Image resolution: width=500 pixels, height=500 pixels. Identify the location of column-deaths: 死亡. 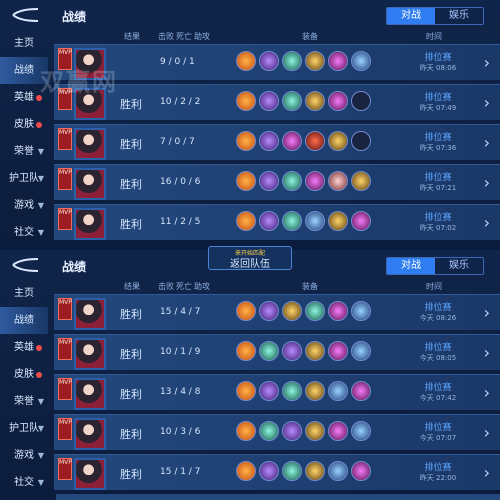
(184, 36).